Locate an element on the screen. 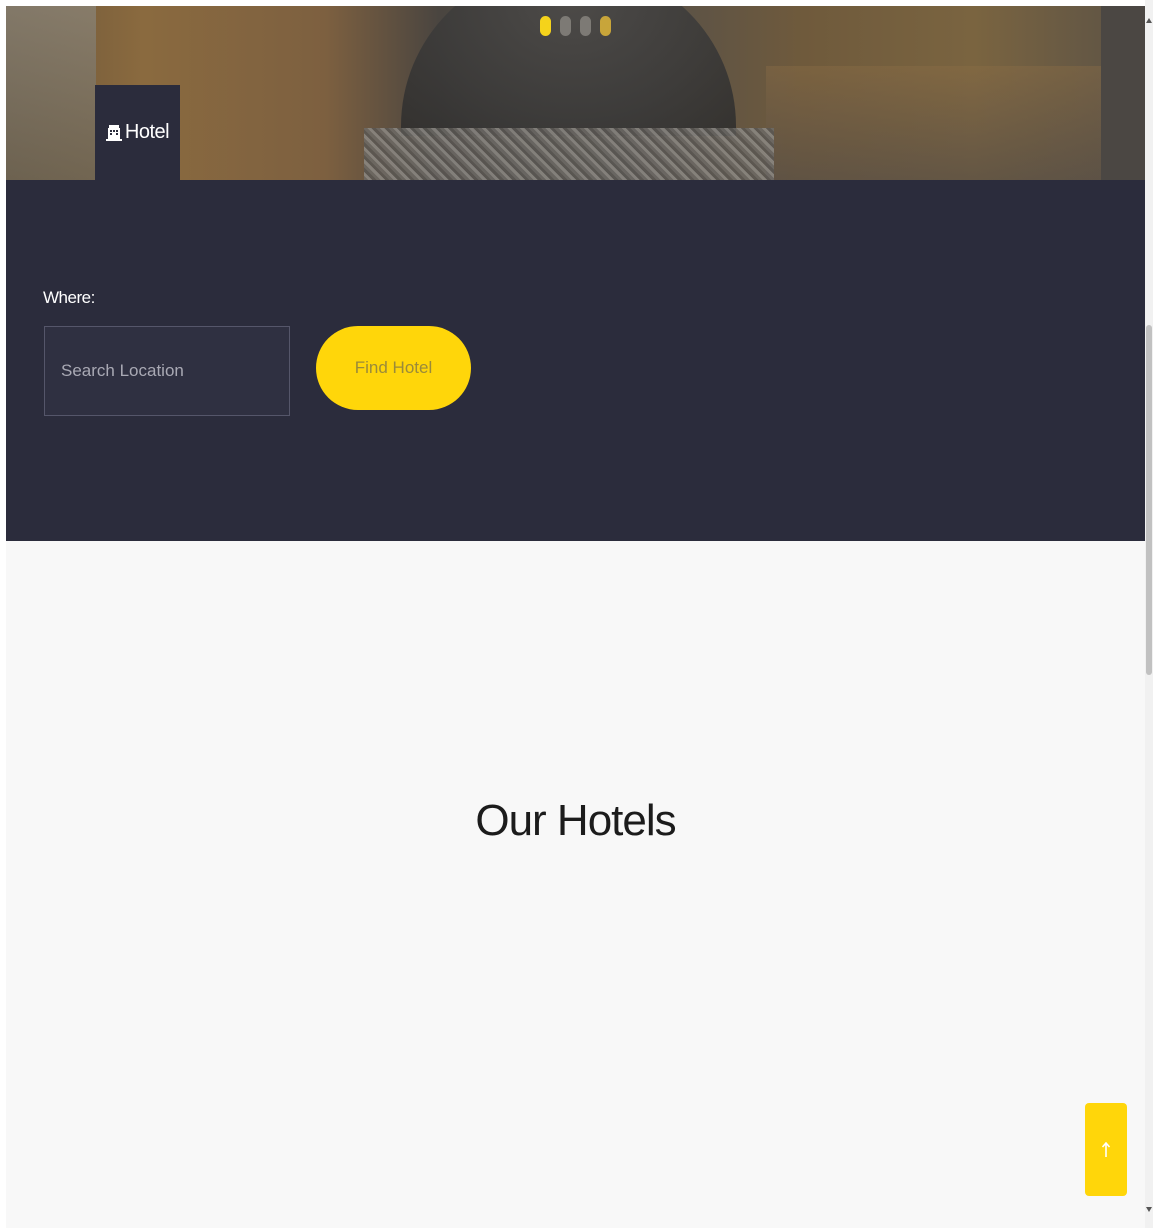 This screenshot has width=1153, height=1228. page-scrollbar is located at coordinates (1149, 614).